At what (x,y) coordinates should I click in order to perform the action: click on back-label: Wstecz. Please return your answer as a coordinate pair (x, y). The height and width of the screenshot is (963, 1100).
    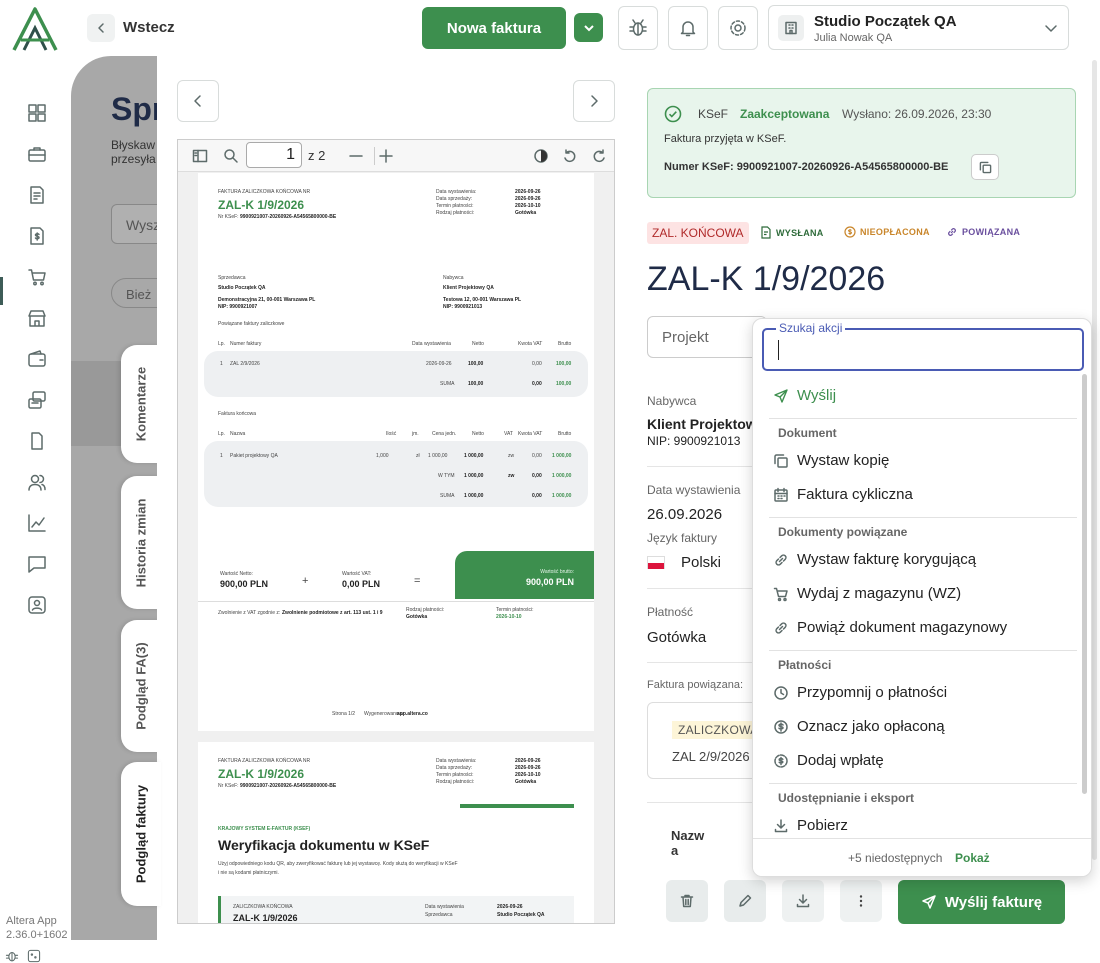
    Looking at the image, I should click on (149, 27).